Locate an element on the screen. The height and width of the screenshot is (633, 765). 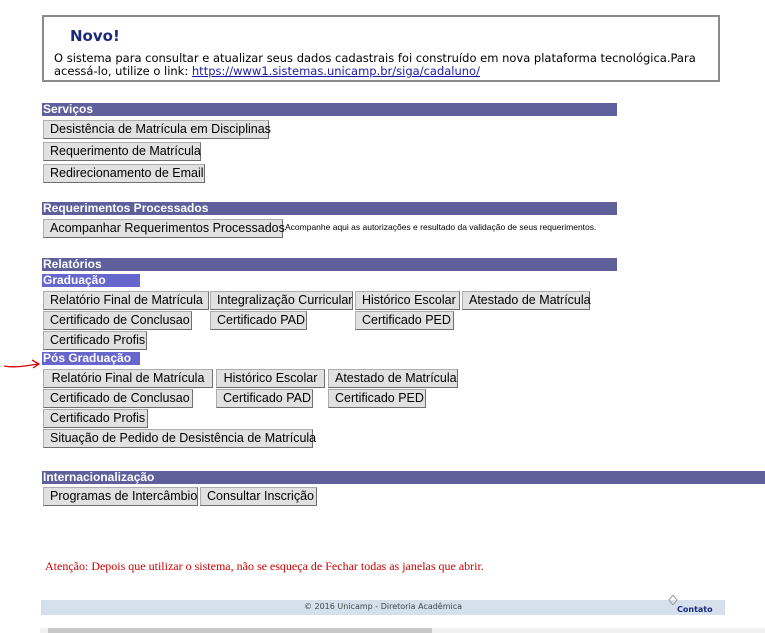
grad-certificado-ped-button: Certificado PED is located at coordinates (404, 320).